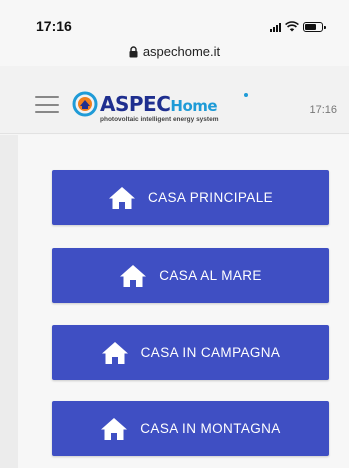 The width and height of the screenshot is (349, 468). Describe the element at coordinates (314, 27) in the screenshot. I see `battery-icon` at that location.